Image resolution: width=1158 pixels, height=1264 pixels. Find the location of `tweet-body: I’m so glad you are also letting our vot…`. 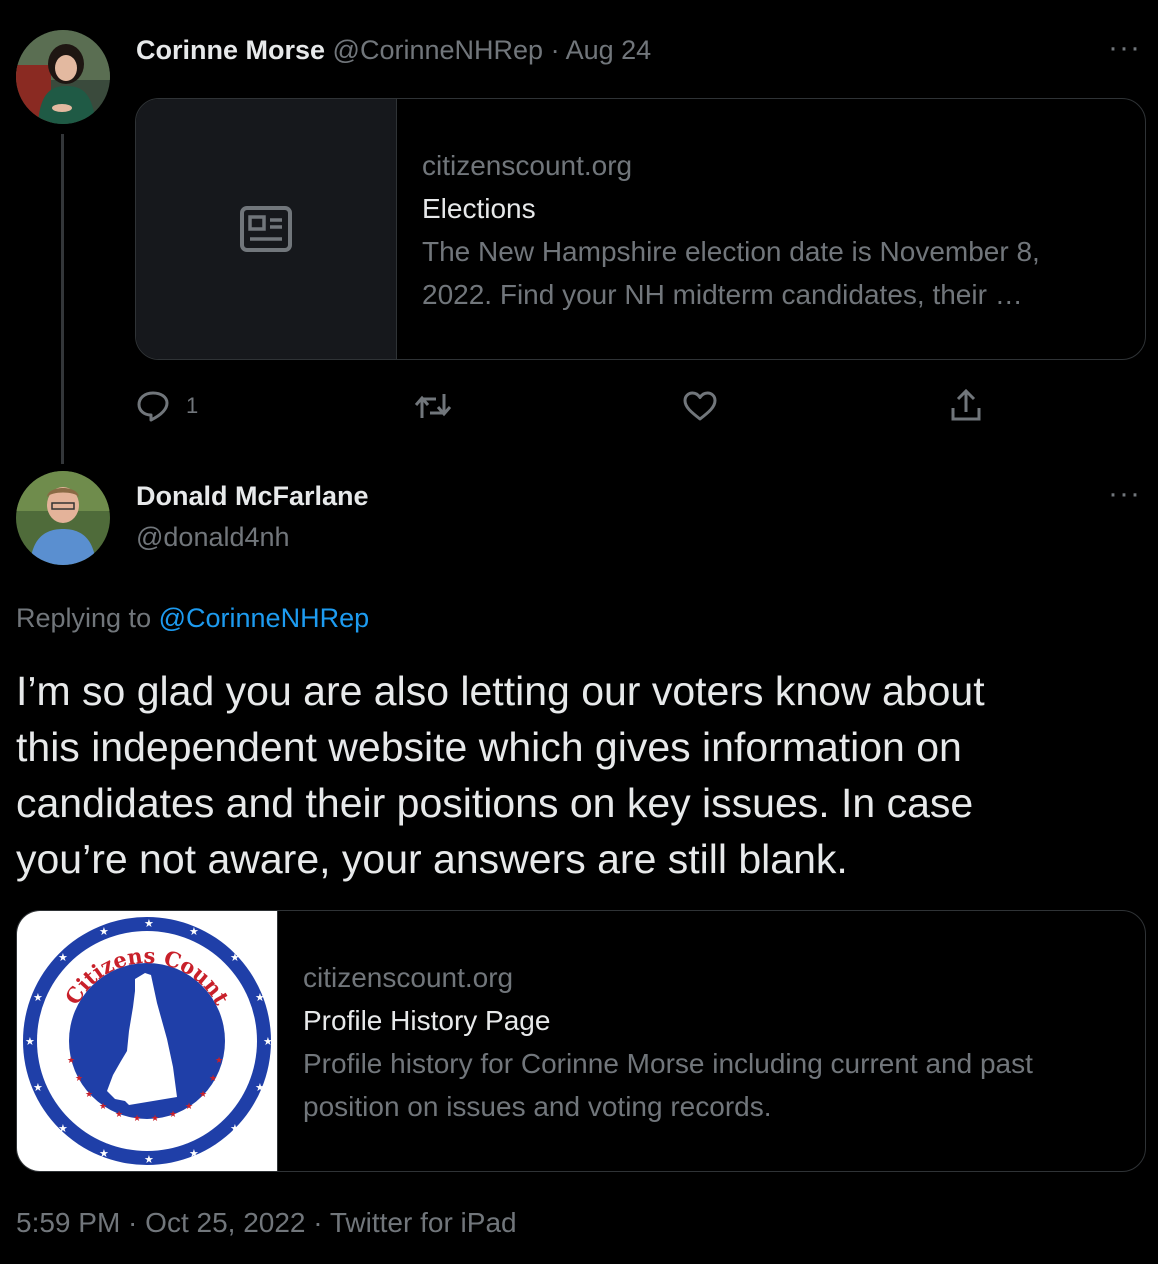

tweet-body: I’m so glad you are also letting our vot… is located at coordinates (500, 775).